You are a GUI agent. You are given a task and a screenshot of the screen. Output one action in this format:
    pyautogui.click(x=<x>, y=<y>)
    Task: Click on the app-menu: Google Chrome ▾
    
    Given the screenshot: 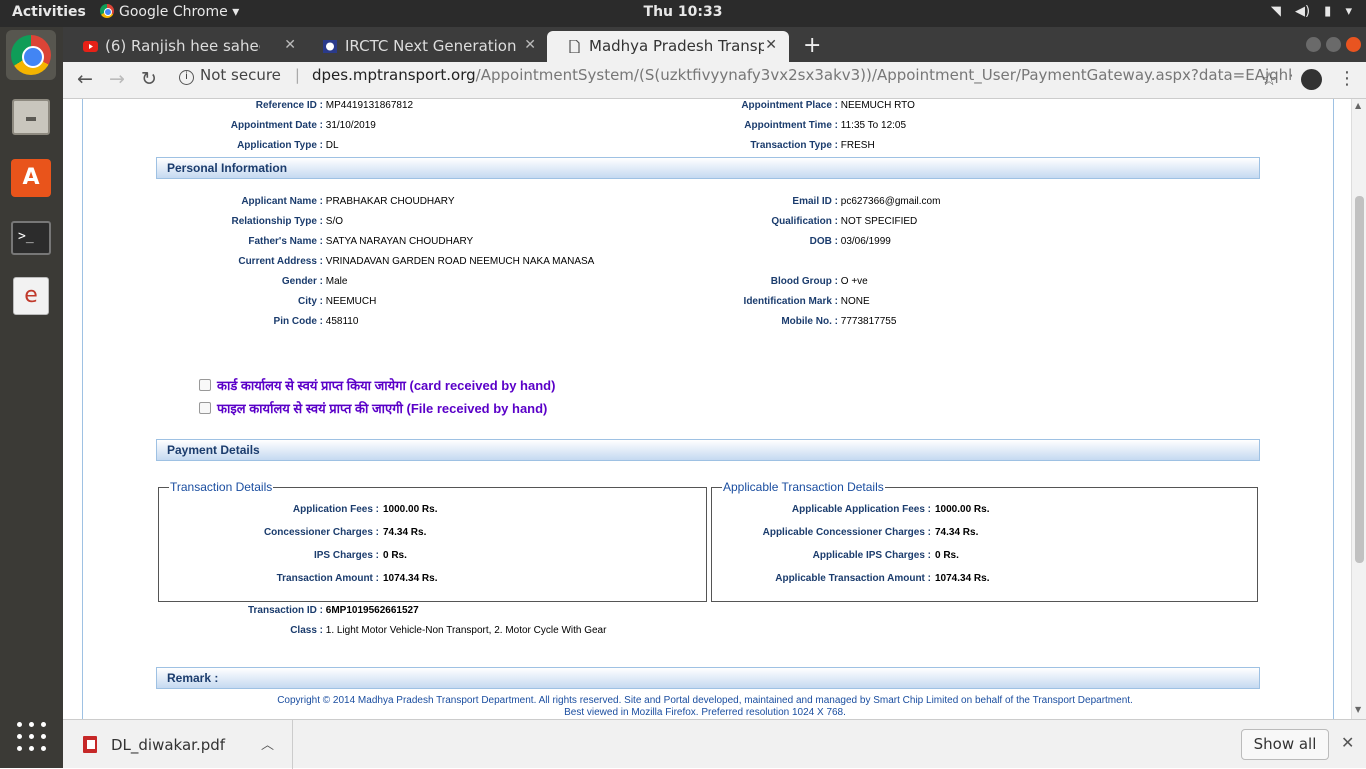 What is the action you would take?
    pyautogui.click(x=169, y=12)
    